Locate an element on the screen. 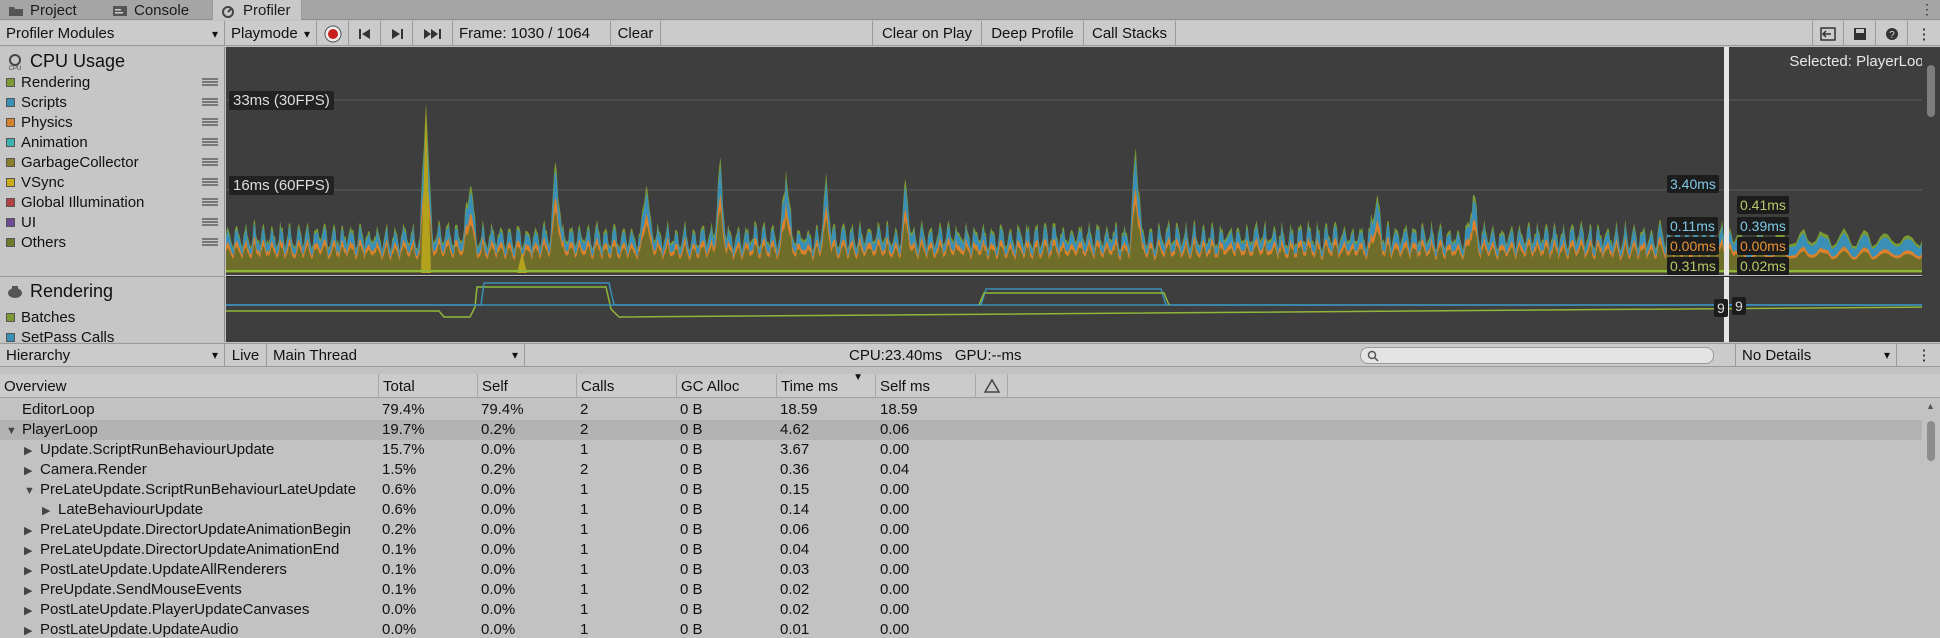 This screenshot has height=638, width=1940. cpu-legend-item: Global Illumination is located at coordinates (112, 202).